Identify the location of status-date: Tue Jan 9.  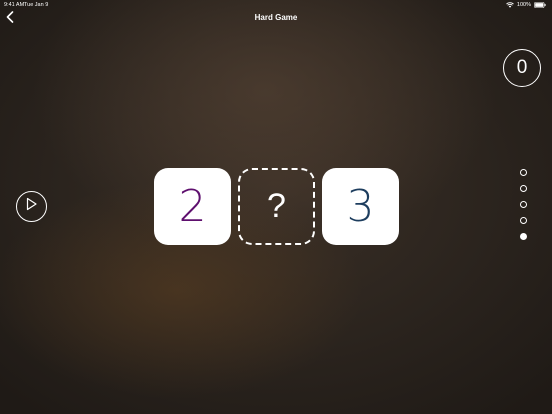
(36, 5).